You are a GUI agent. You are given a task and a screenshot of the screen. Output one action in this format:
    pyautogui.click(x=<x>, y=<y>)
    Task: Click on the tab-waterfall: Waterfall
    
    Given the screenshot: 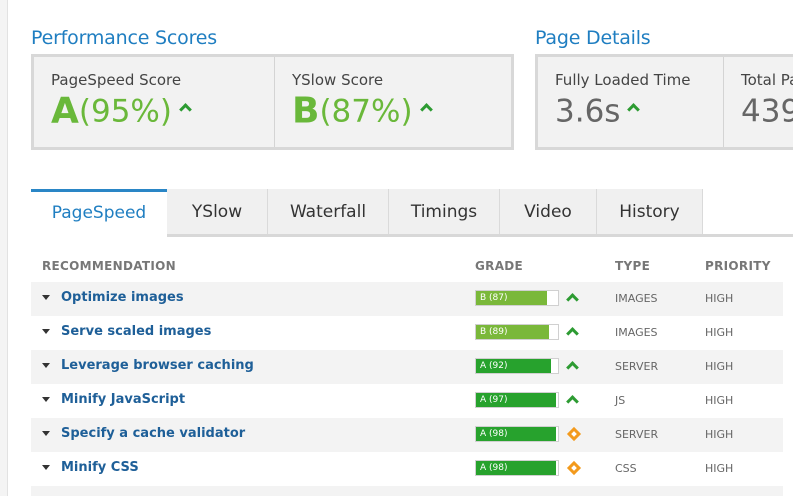 What is the action you would take?
    pyautogui.click(x=328, y=212)
    